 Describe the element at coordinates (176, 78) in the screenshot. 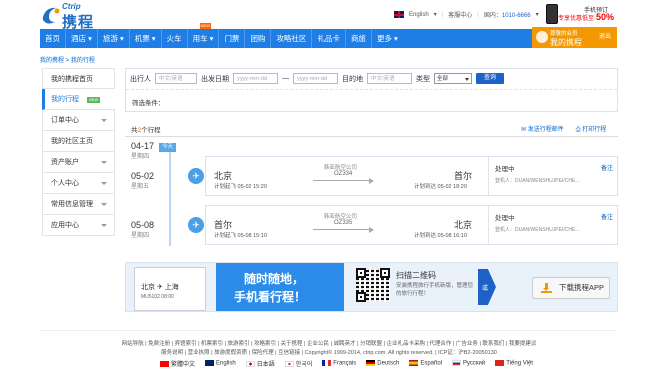

I see `traveler-input: 中文/英语` at that location.